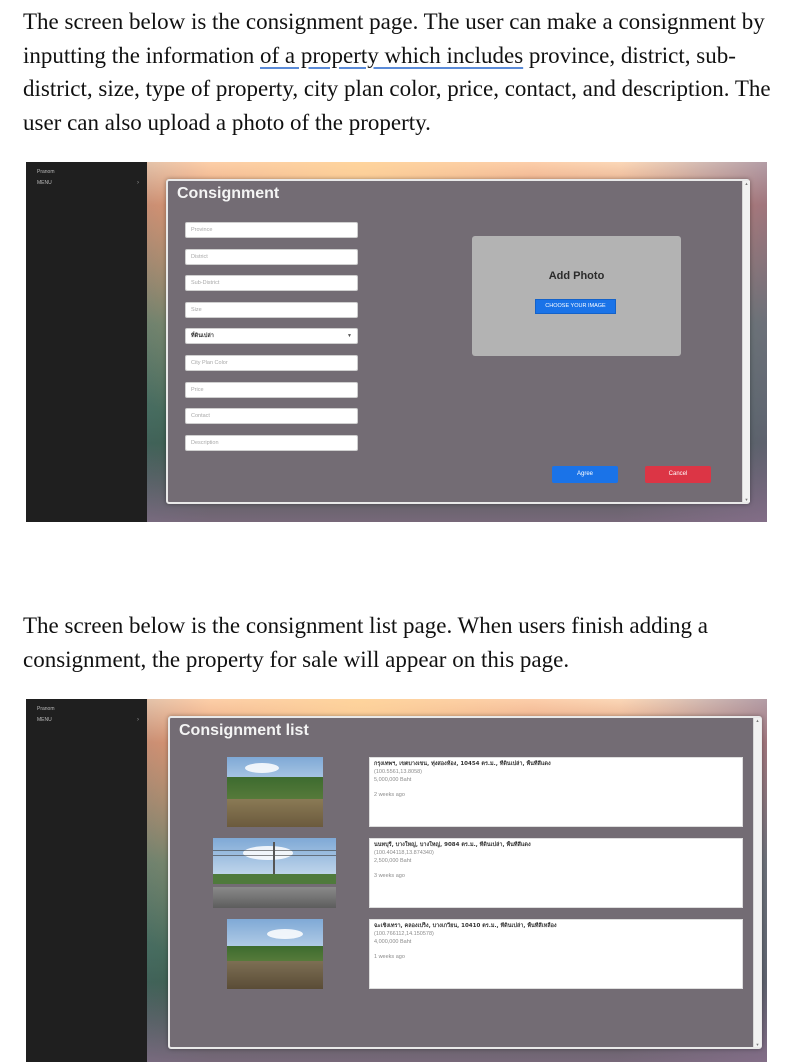  What do you see at coordinates (244, 730) in the screenshot?
I see `page-title: Consignment list` at bounding box center [244, 730].